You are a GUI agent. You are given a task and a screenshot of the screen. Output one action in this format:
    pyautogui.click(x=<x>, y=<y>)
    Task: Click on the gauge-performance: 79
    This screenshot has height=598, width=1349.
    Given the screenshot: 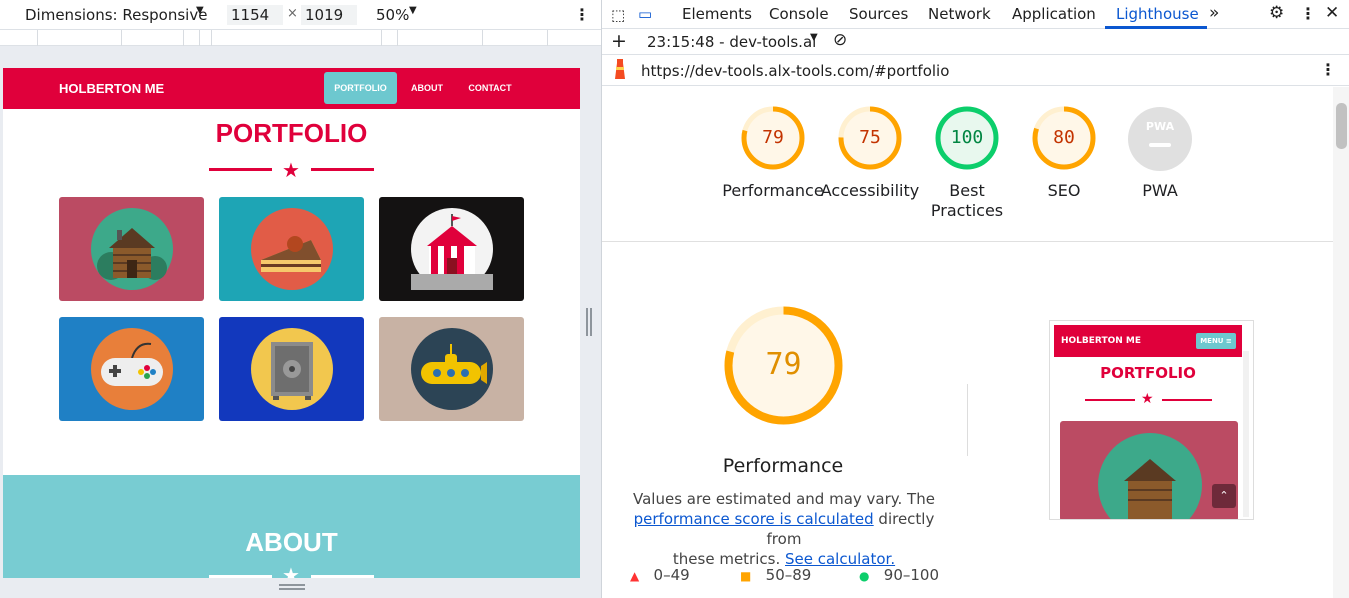 What is the action you would take?
    pyautogui.click(x=773, y=140)
    